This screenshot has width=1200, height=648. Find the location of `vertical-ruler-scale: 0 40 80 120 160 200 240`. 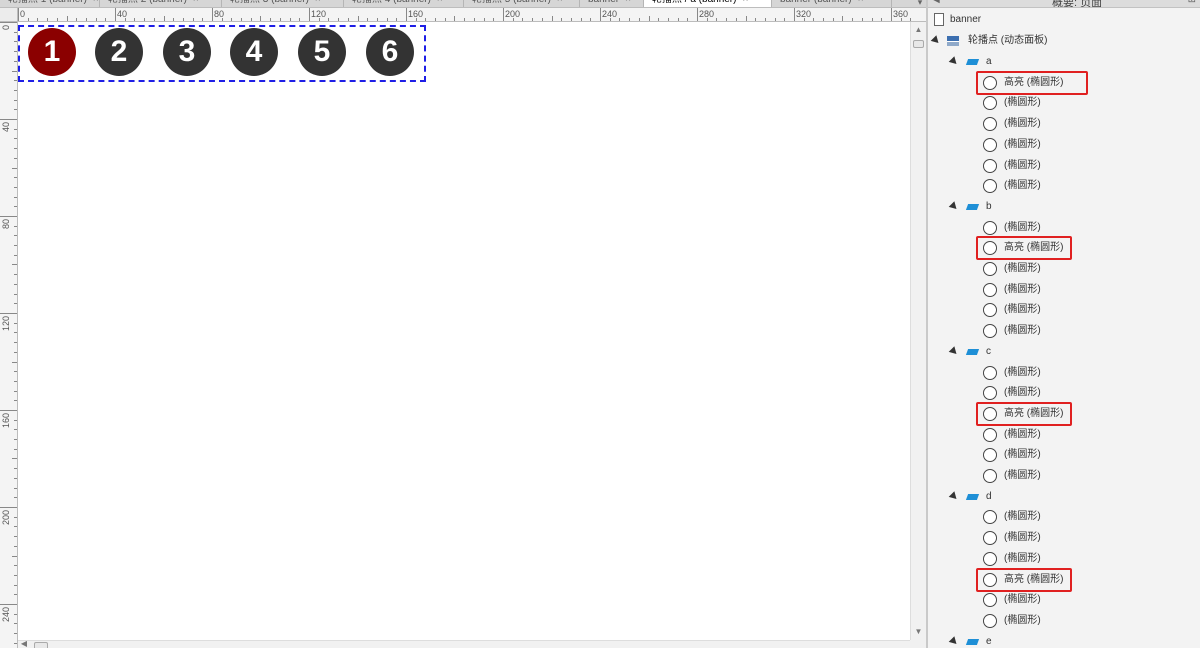

vertical-ruler-scale: 0 40 80 120 160 200 240 is located at coordinates (8, 333).